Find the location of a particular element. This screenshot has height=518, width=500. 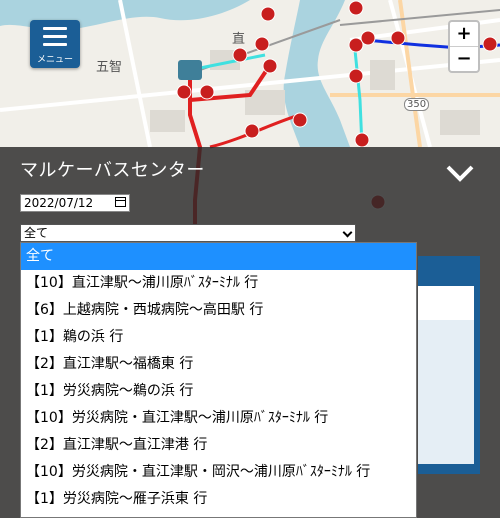

stop-title: マルケーバスセンター is located at coordinates (112, 170).